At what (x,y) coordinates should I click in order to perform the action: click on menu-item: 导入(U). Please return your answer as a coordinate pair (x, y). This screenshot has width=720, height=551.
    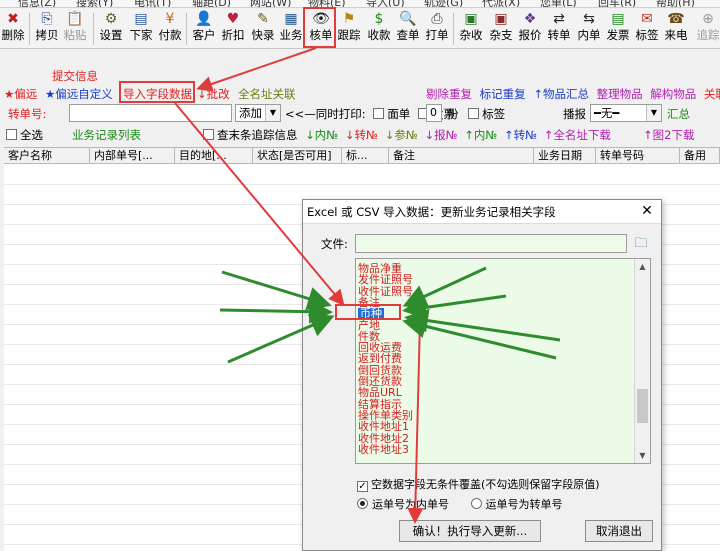
    Looking at the image, I should click on (385, 3).